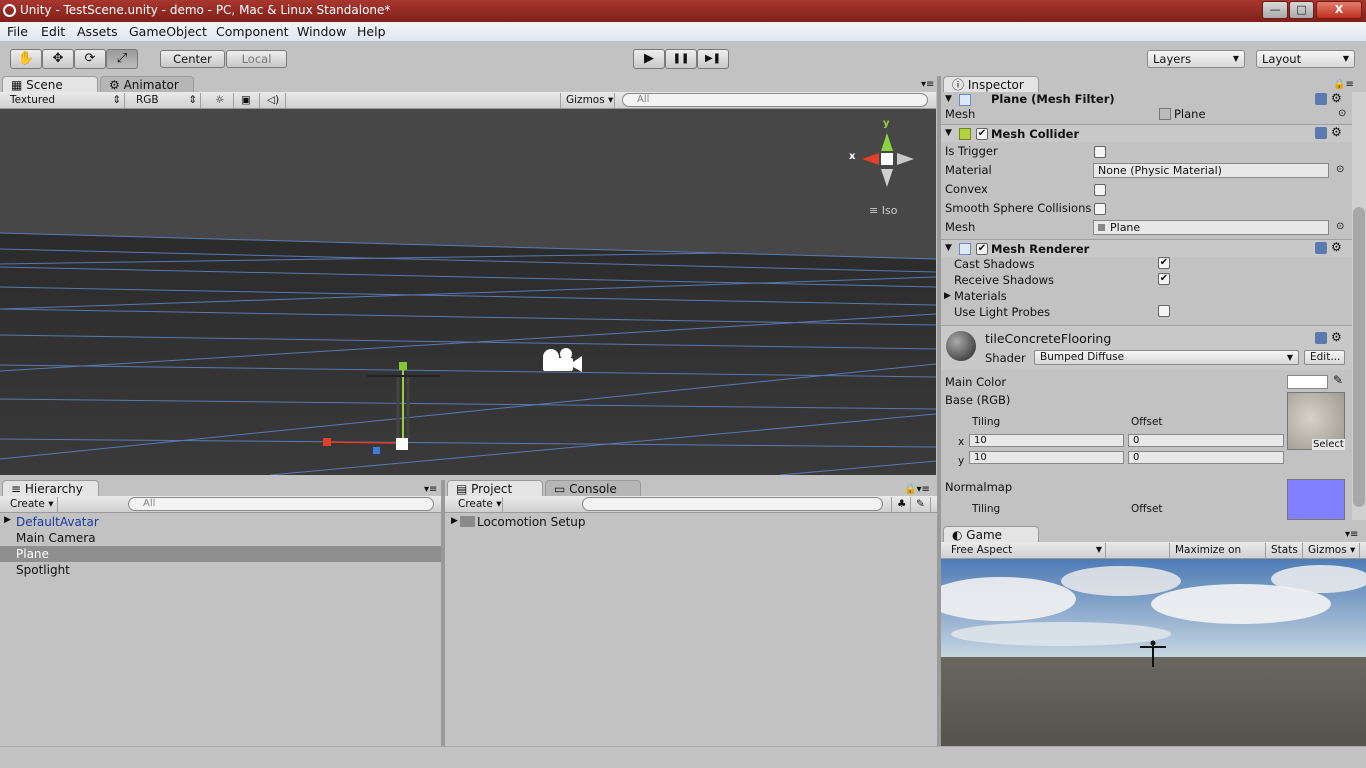  I want to click on tiling-y-field: 10, so click(1046, 457).